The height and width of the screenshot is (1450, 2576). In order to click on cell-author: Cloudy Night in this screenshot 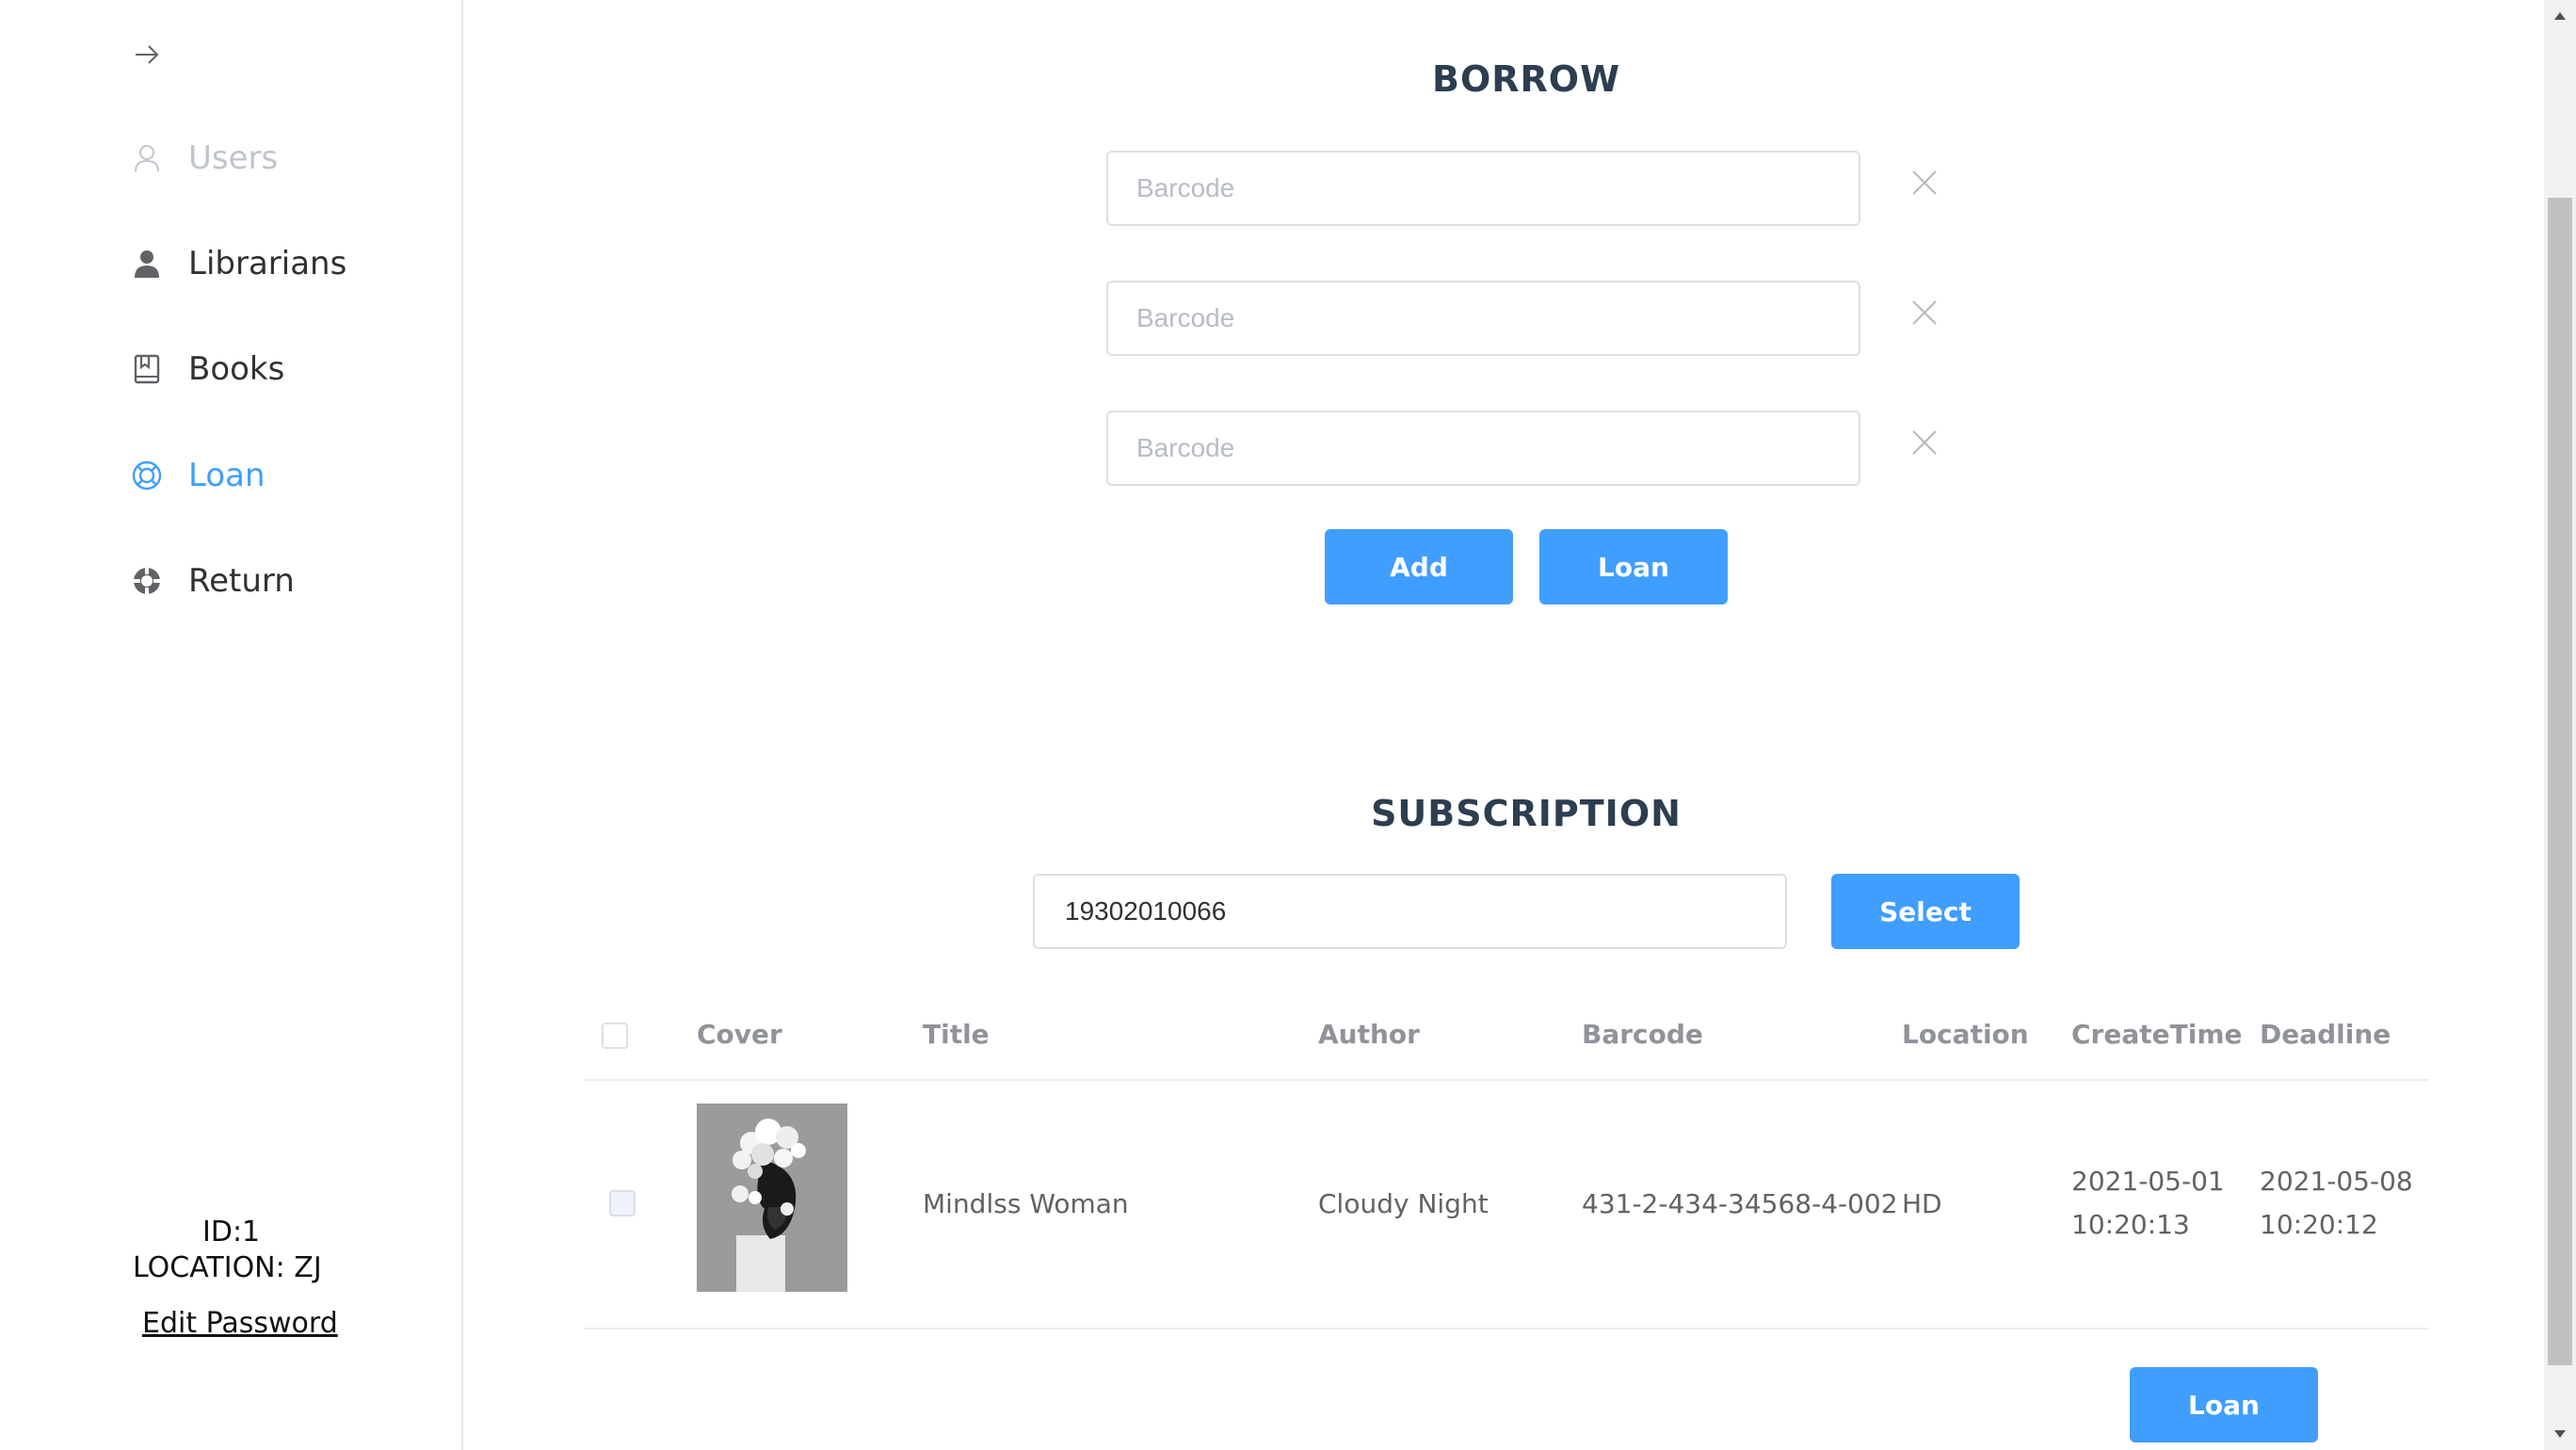, I will do `click(1403, 1203)`.